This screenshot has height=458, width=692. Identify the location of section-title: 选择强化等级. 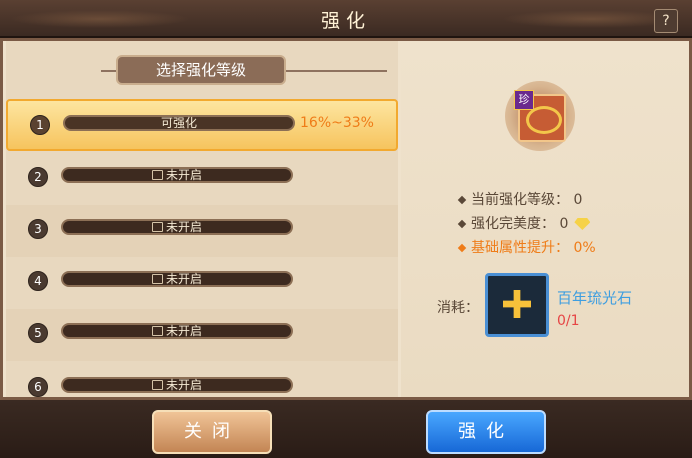
(201, 70).